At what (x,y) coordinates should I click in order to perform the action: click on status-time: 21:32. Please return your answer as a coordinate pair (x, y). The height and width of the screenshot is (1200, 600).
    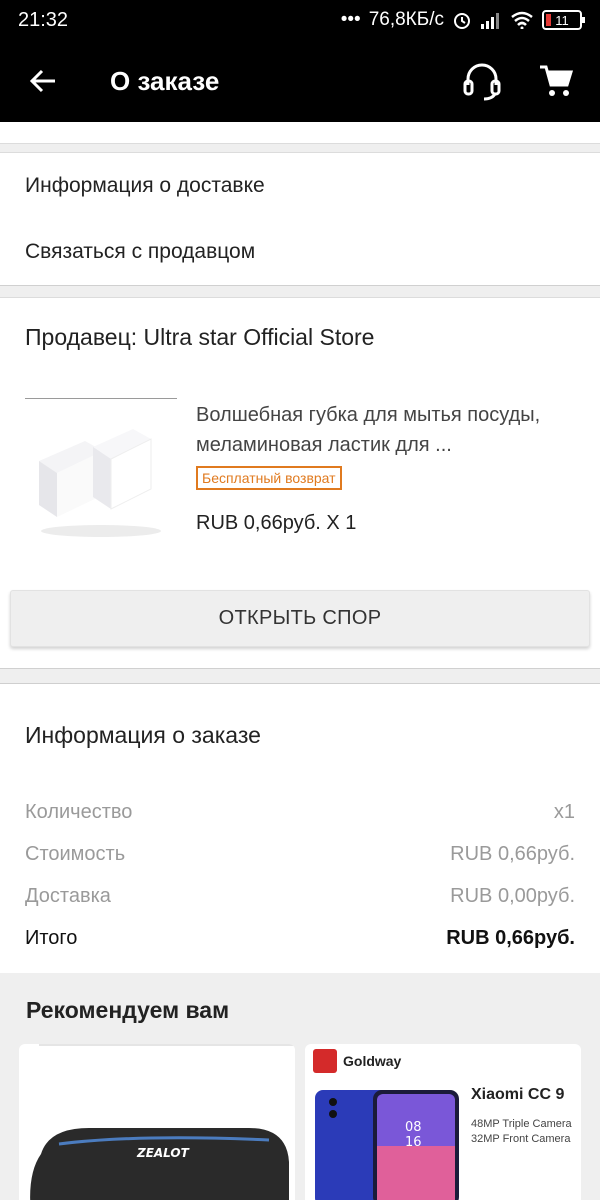
    Looking at the image, I should click on (43, 19).